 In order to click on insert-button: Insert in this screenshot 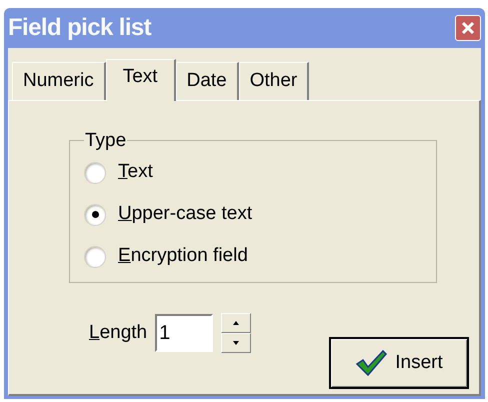, I will do `click(399, 363)`.